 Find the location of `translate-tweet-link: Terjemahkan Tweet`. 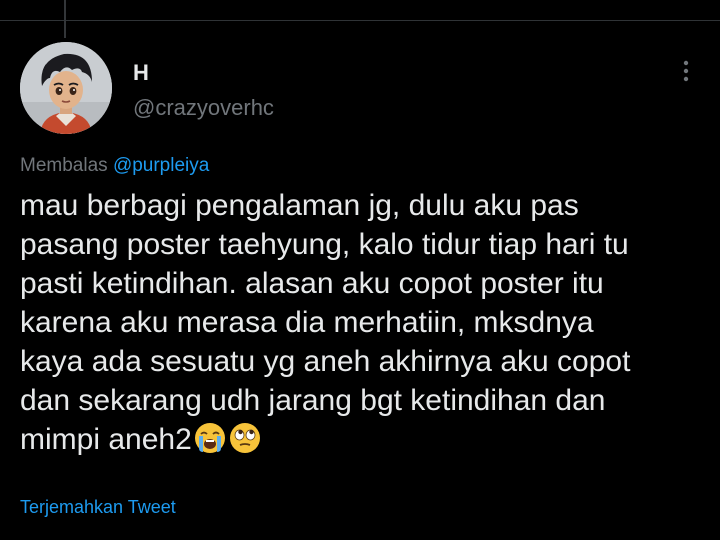

translate-tweet-link: Terjemahkan Tweet is located at coordinates (98, 507).